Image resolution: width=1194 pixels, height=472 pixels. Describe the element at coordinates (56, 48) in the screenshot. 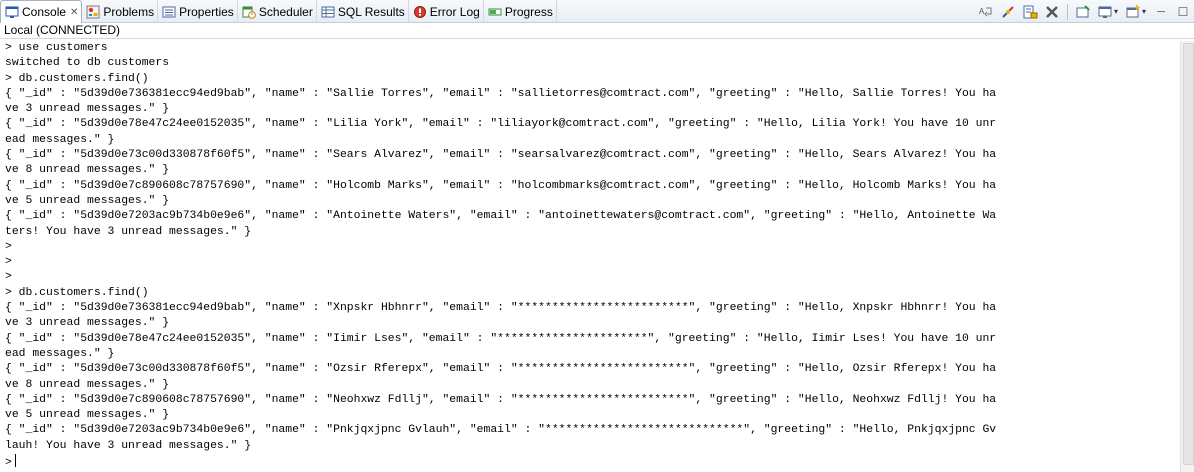

I see `console-line: > use customers` at that location.